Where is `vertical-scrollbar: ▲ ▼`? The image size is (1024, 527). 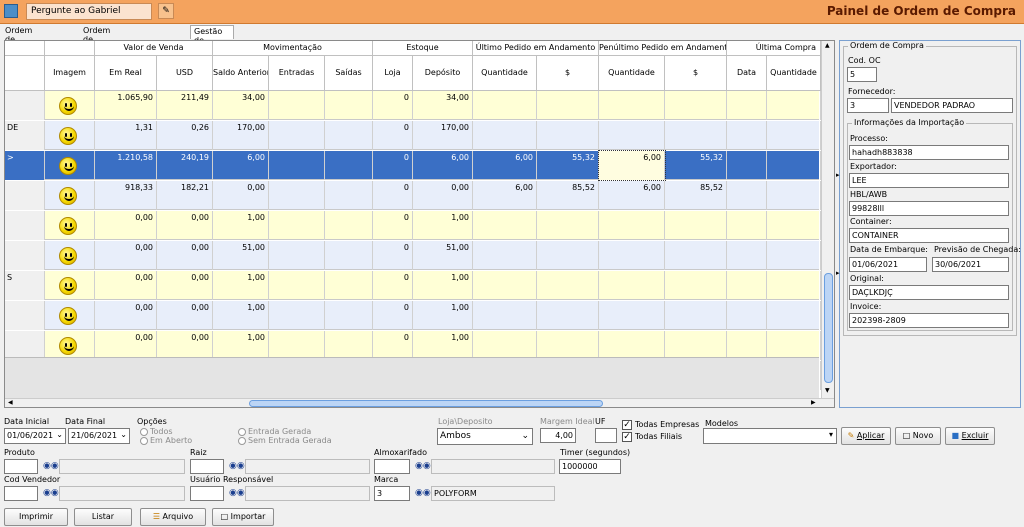 vertical-scrollbar: ▲ ▼ is located at coordinates (827, 219).